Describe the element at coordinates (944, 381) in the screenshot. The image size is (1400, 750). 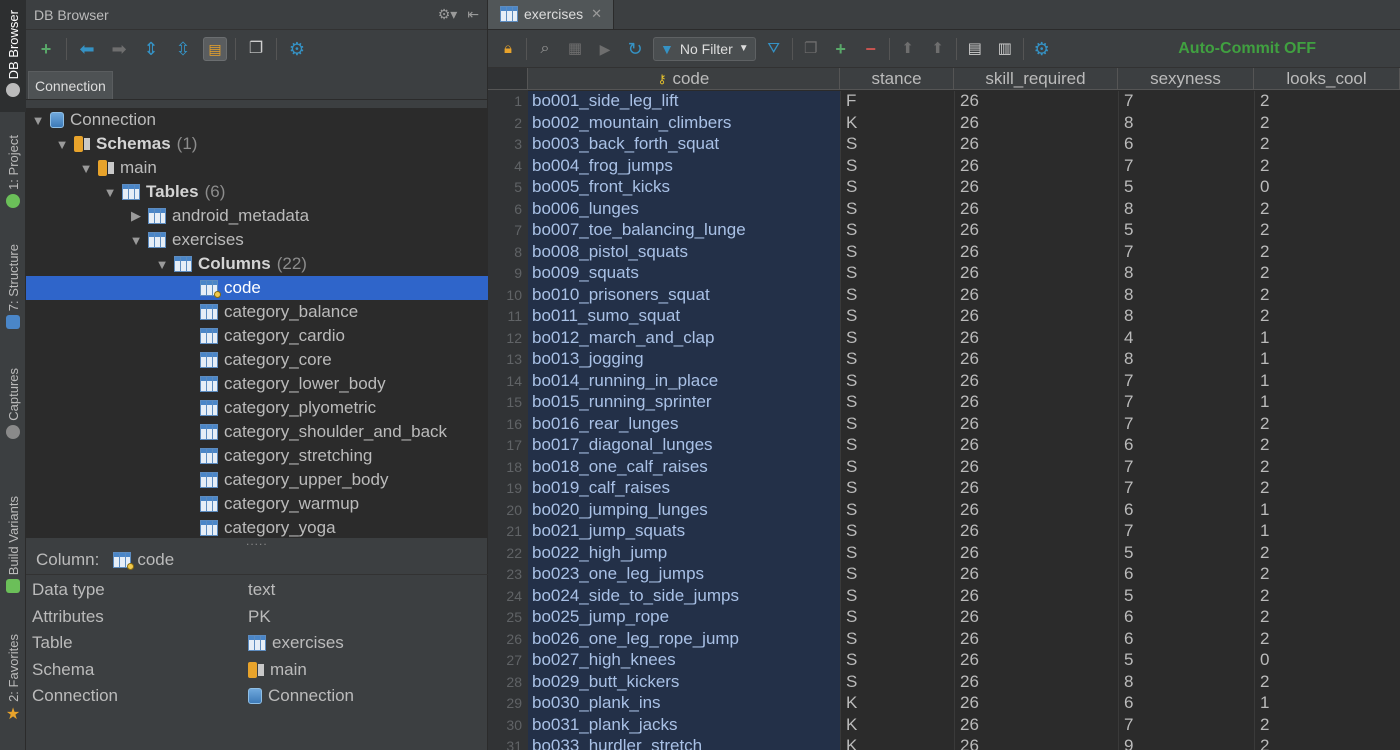
I see `table-row: 14bo014_running_in_placeS2671` at that location.